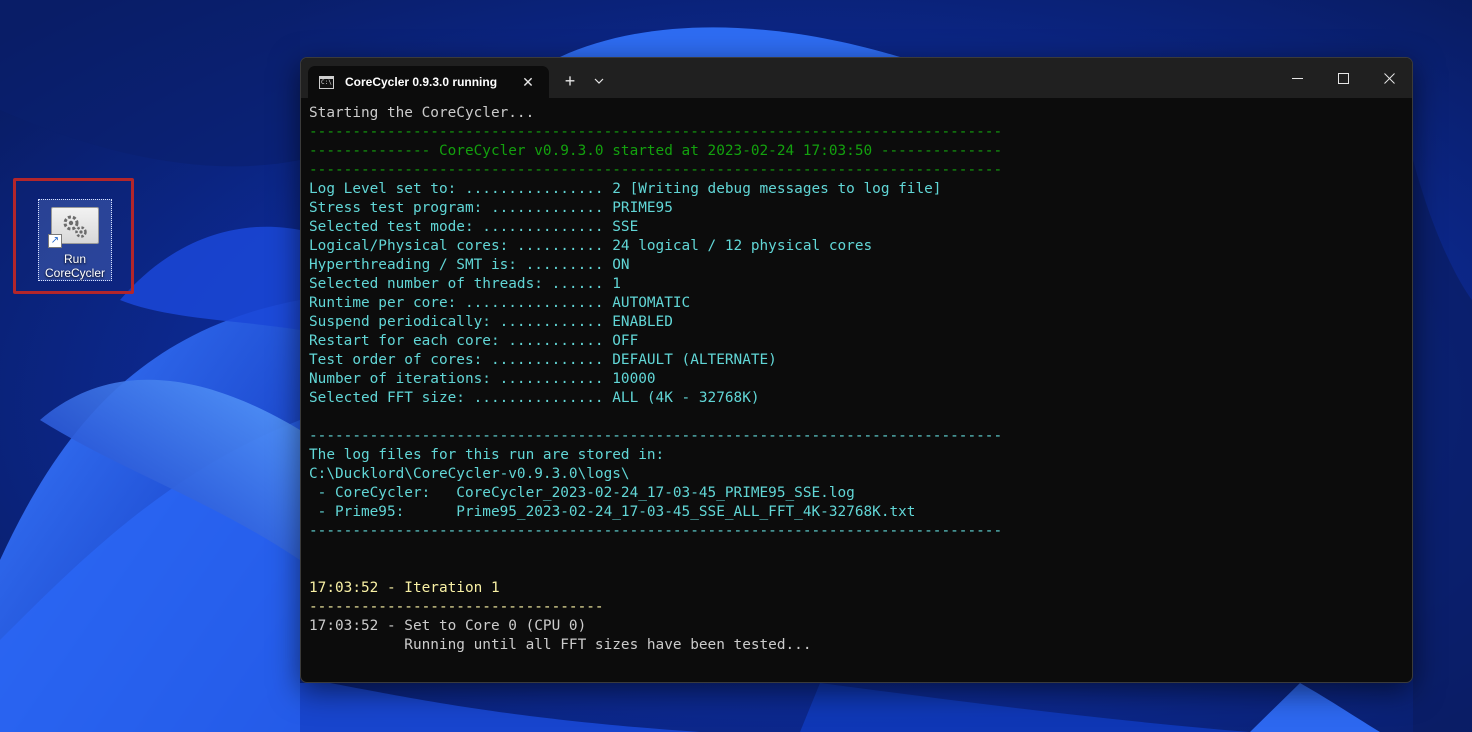  What do you see at coordinates (404, 588) in the screenshot?
I see `console-line: 17:03:52 - Iteration 1` at bounding box center [404, 588].